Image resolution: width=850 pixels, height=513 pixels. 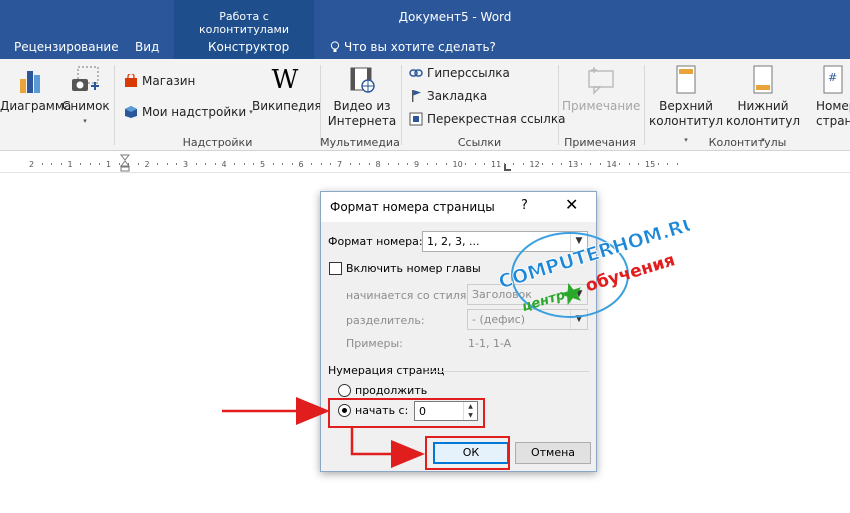 I want to click on arrow-to-ok-icon, so click(x=387, y=448).